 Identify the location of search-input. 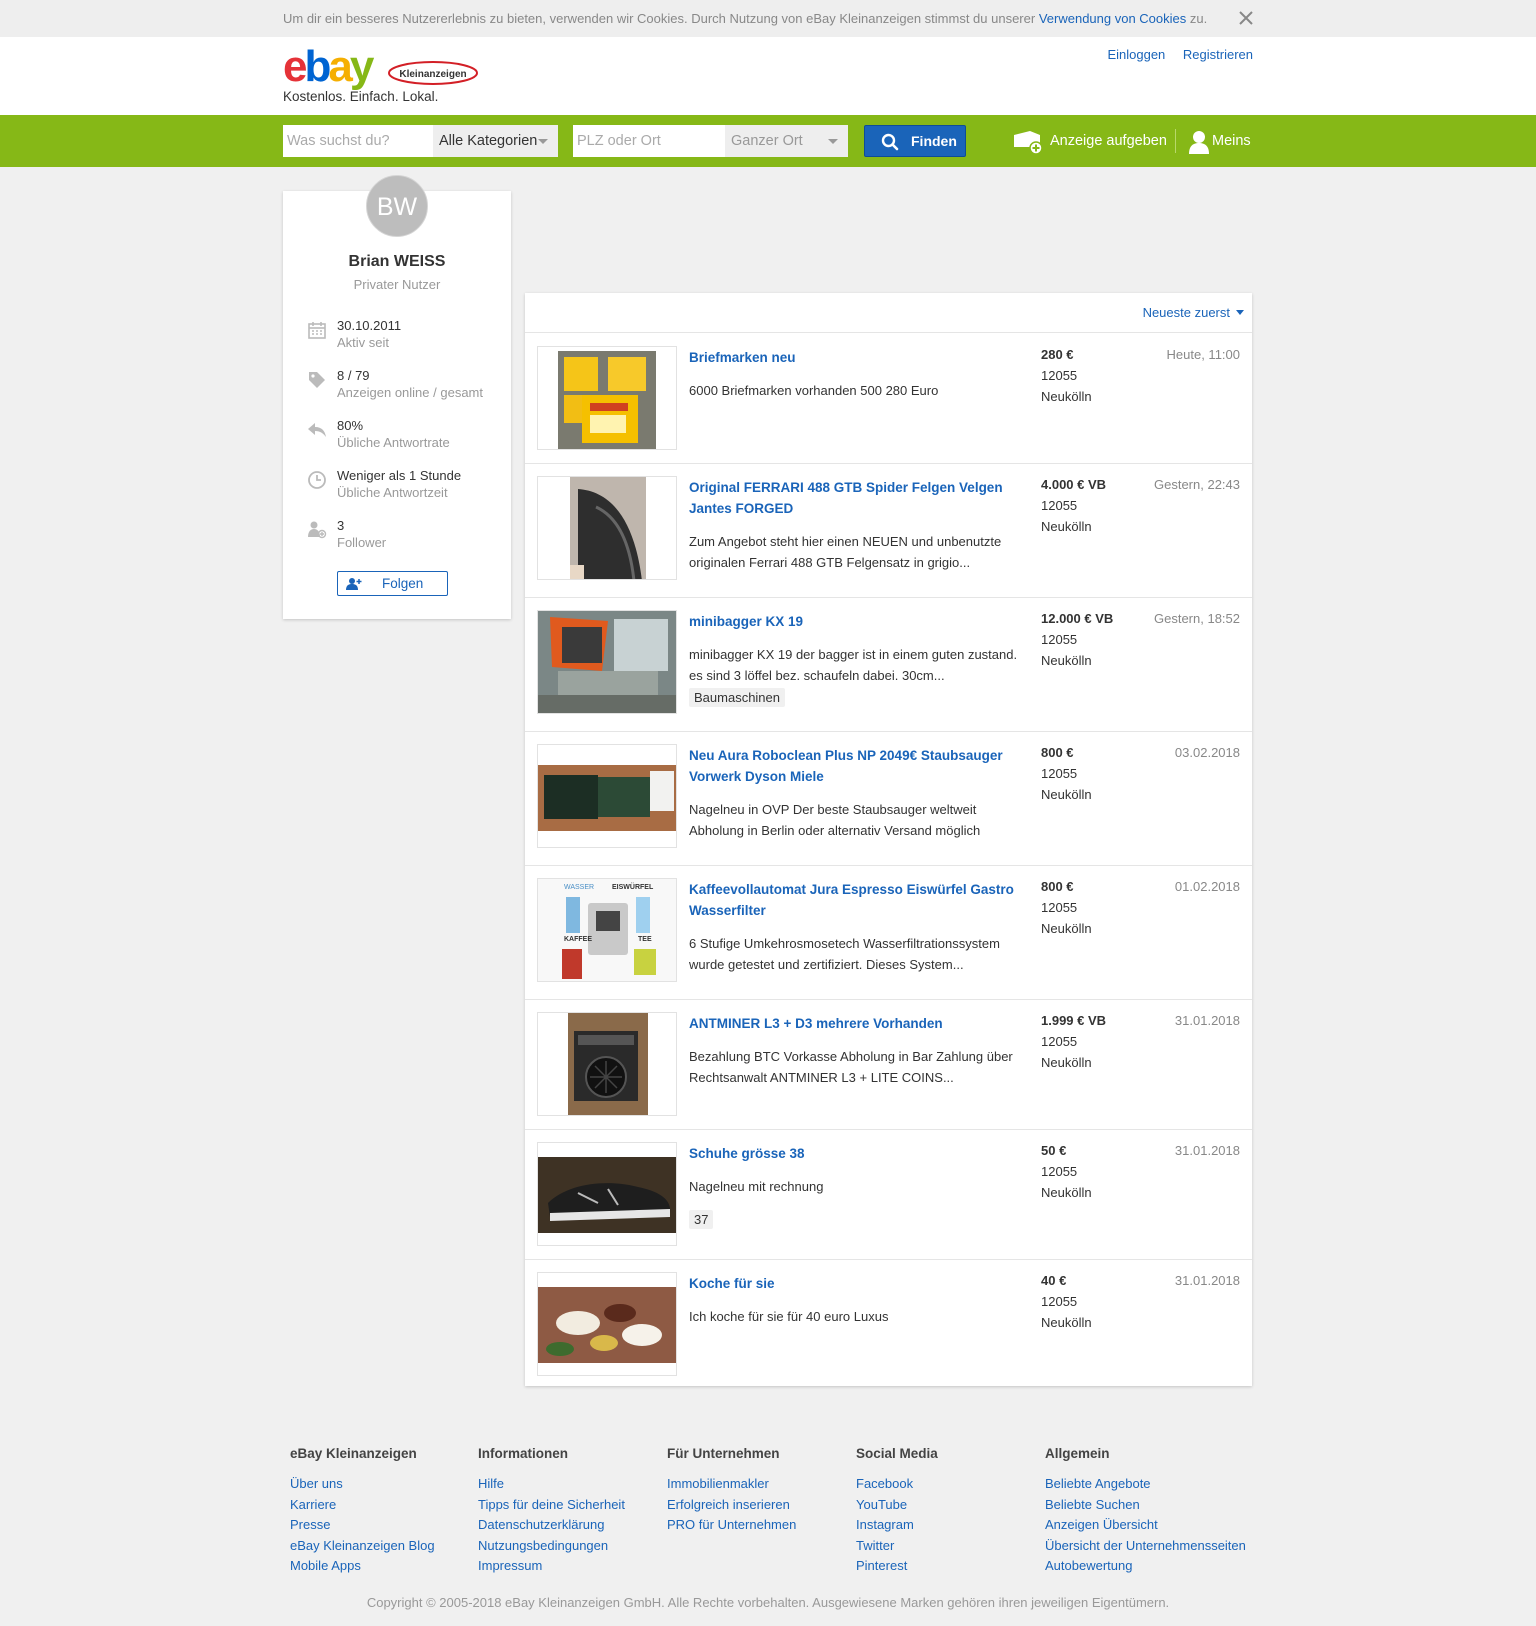
(358, 141).